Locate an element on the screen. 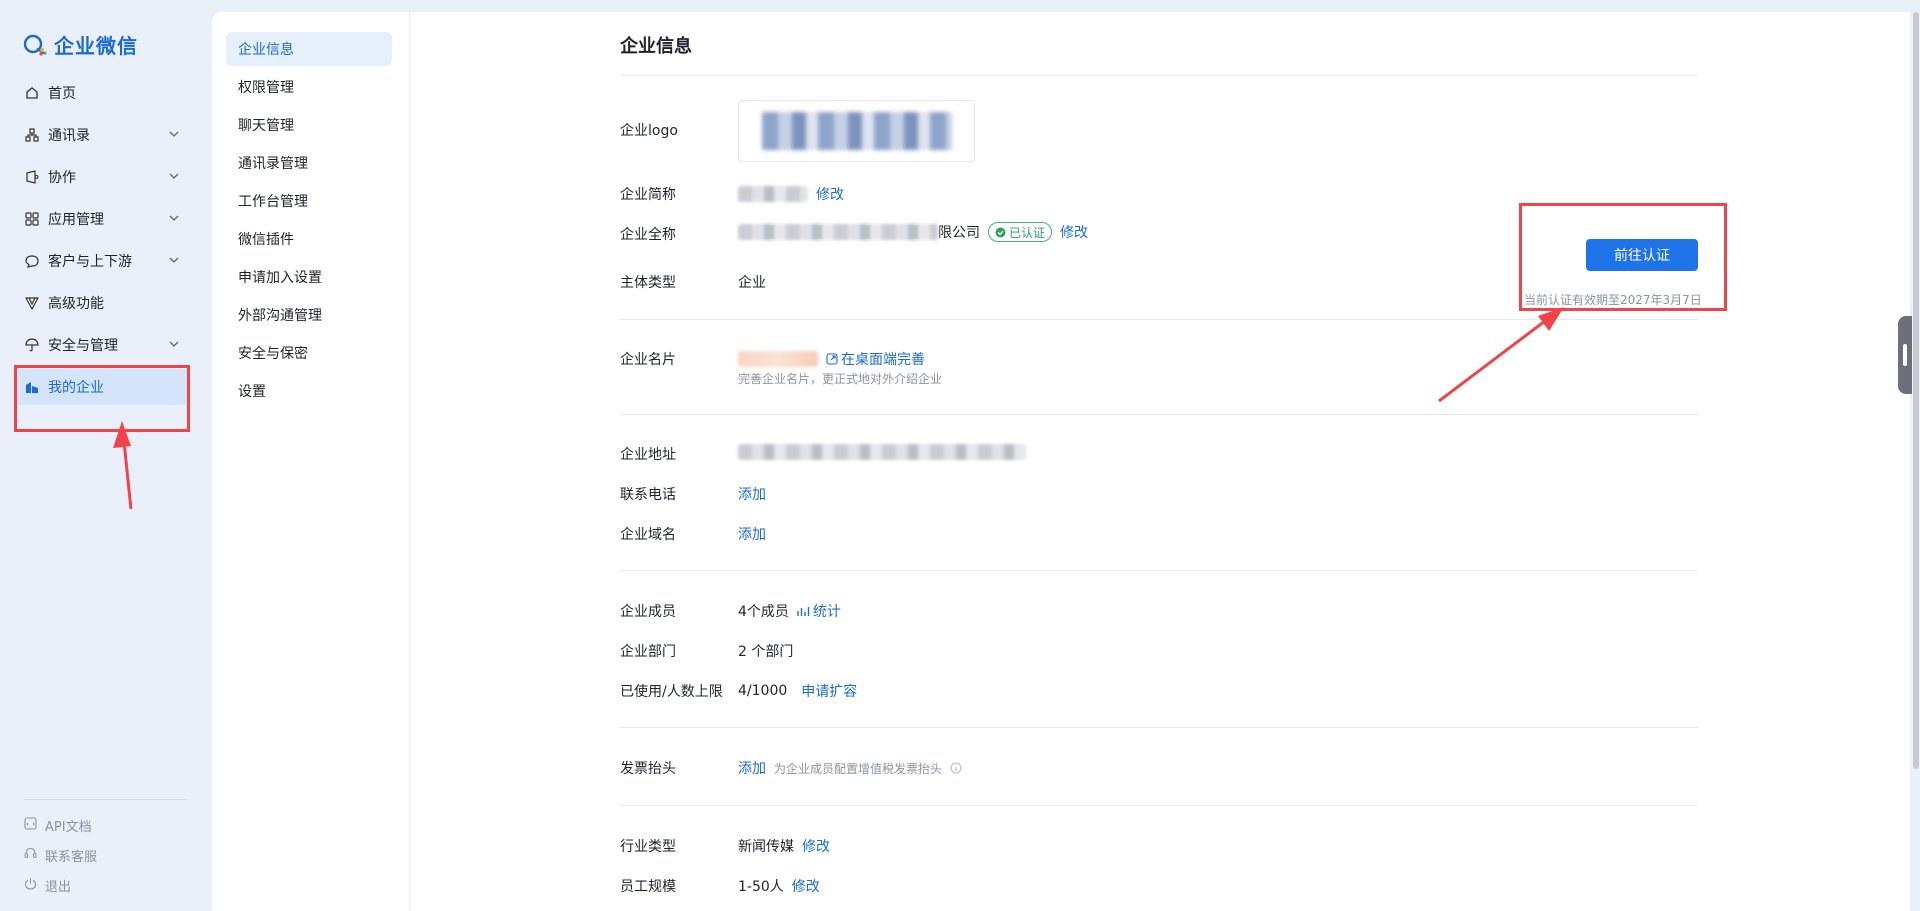 The width and height of the screenshot is (1920, 911). subnav-item-contacts: 通讯录管理 is located at coordinates (309, 163).